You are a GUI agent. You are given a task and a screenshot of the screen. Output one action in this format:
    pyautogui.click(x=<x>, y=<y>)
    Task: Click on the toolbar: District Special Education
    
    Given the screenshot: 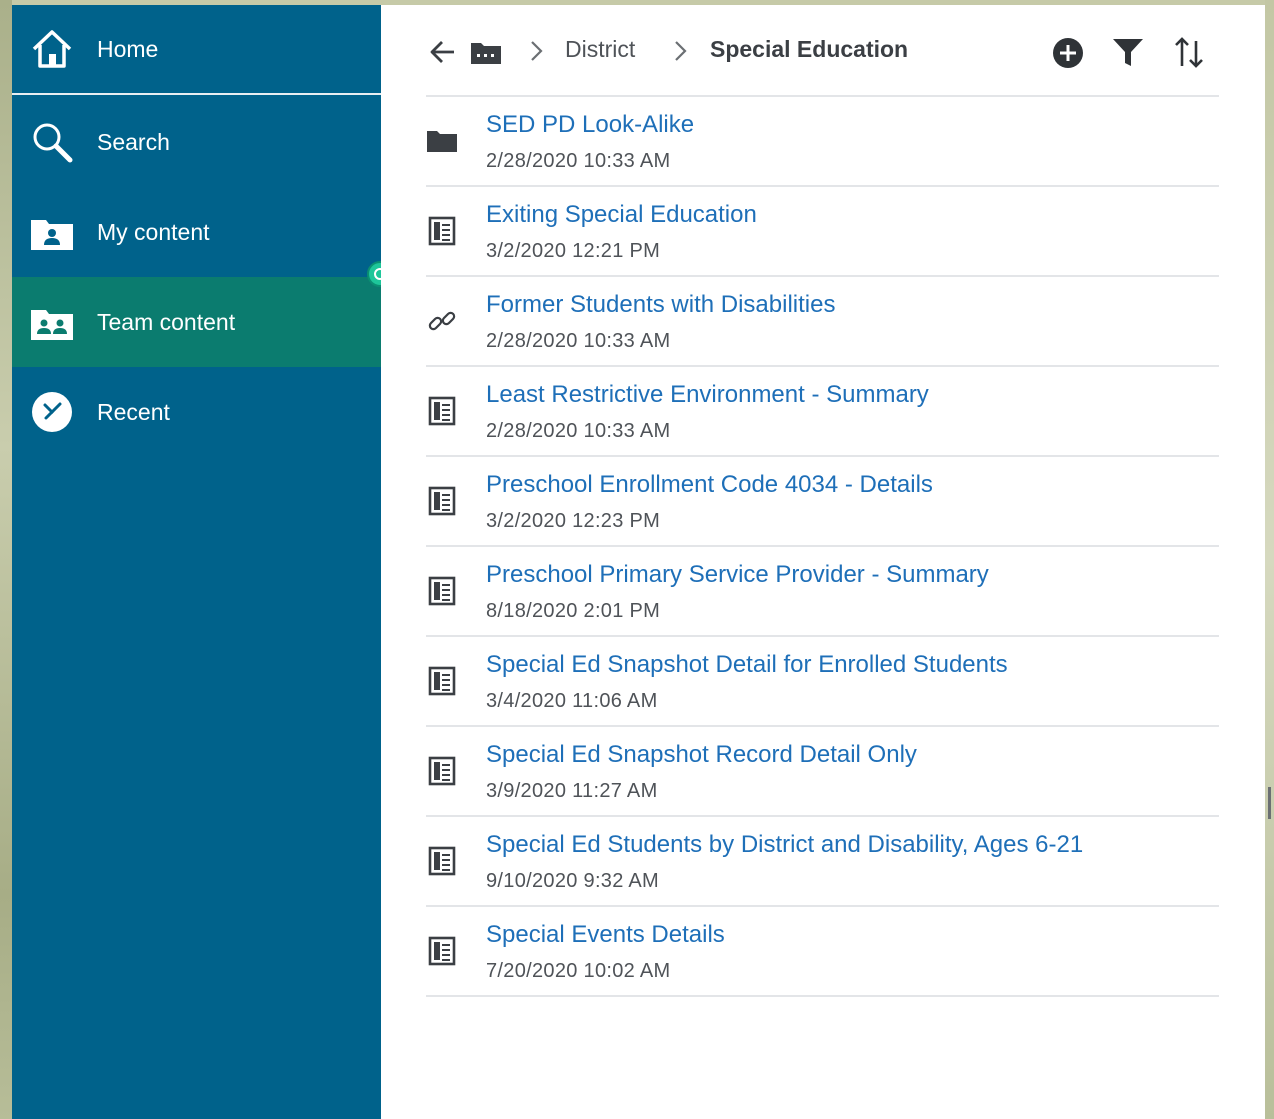 What is the action you would take?
    pyautogui.click(x=823, y=50)
    